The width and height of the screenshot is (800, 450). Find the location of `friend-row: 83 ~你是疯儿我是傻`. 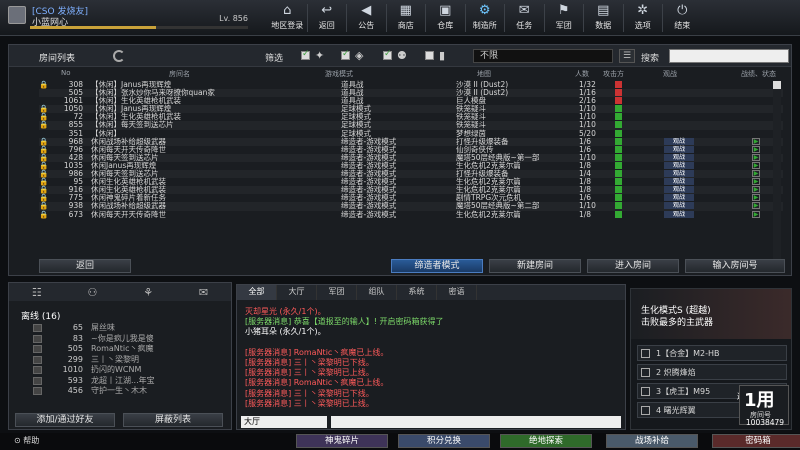

friend-row: 83 ~你是疯儿我是傻 is located at coordinates (126, 339).